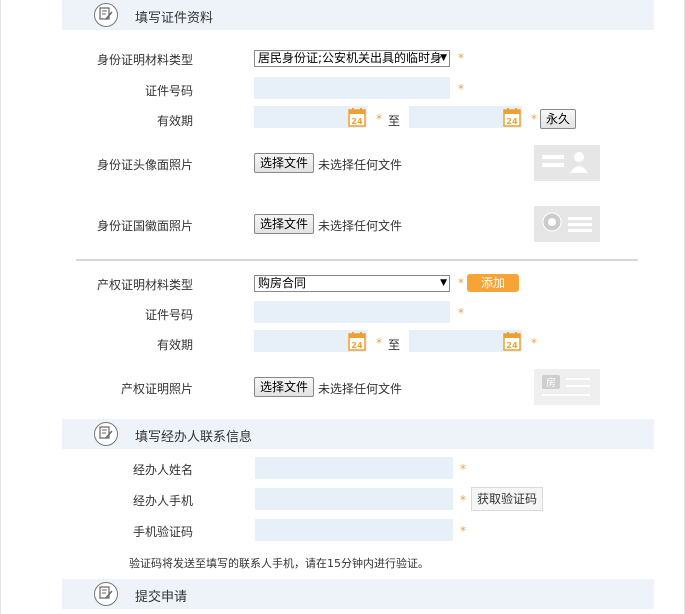  Describe the element at coordinates (357, 260) in the screenshot. I see `section-divider` at that location.